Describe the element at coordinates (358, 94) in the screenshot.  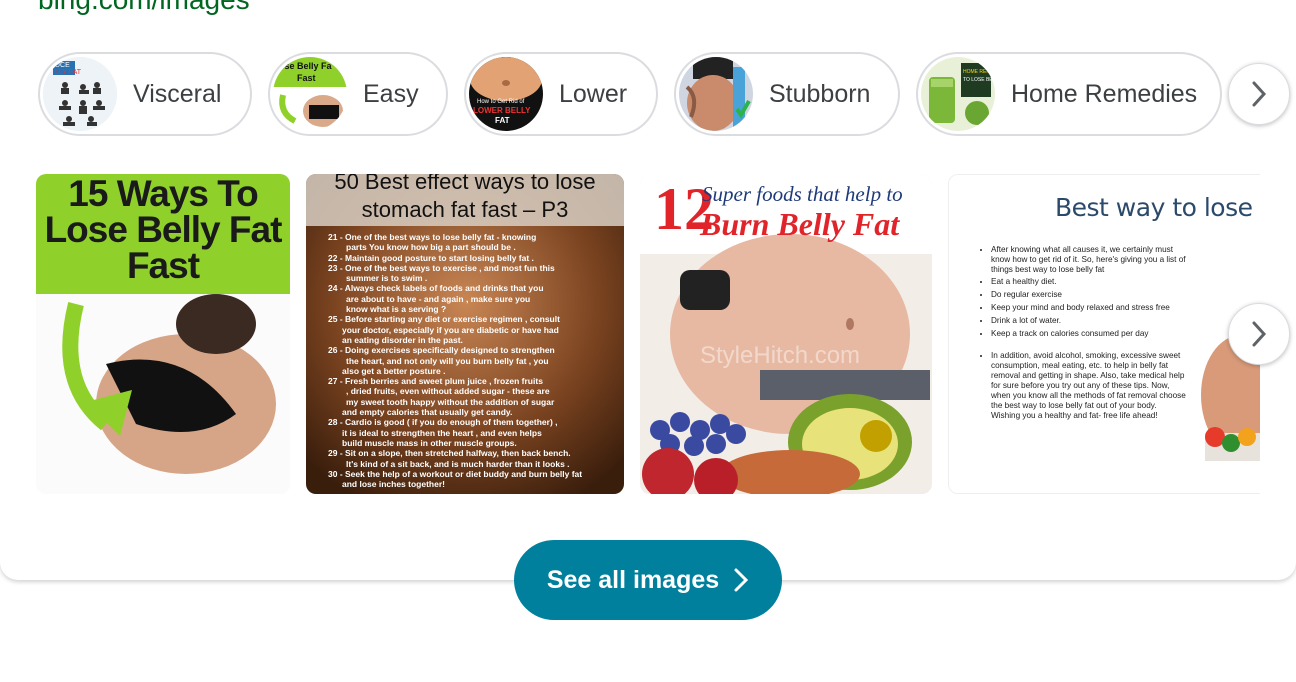
I see `pill-easy: ose Belly Fa Fast Easy` at that location.